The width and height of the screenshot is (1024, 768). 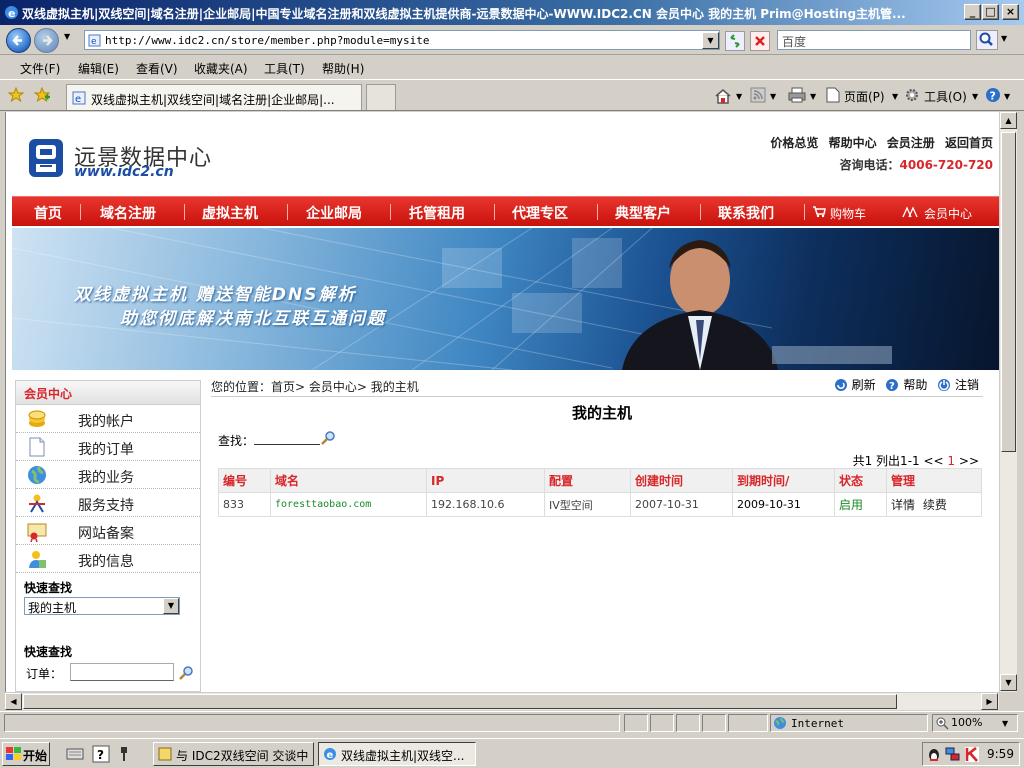 I want to click on forward-button, so click(x=46, y=40).